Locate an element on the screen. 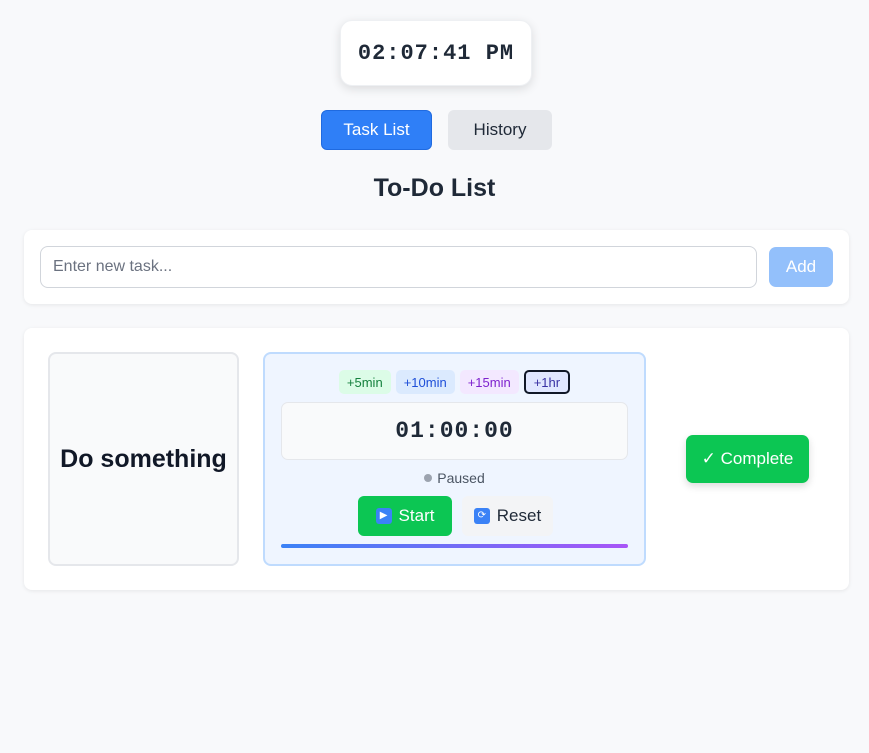  timer-display: 01:00:00 is located at coordinates (454, 431).